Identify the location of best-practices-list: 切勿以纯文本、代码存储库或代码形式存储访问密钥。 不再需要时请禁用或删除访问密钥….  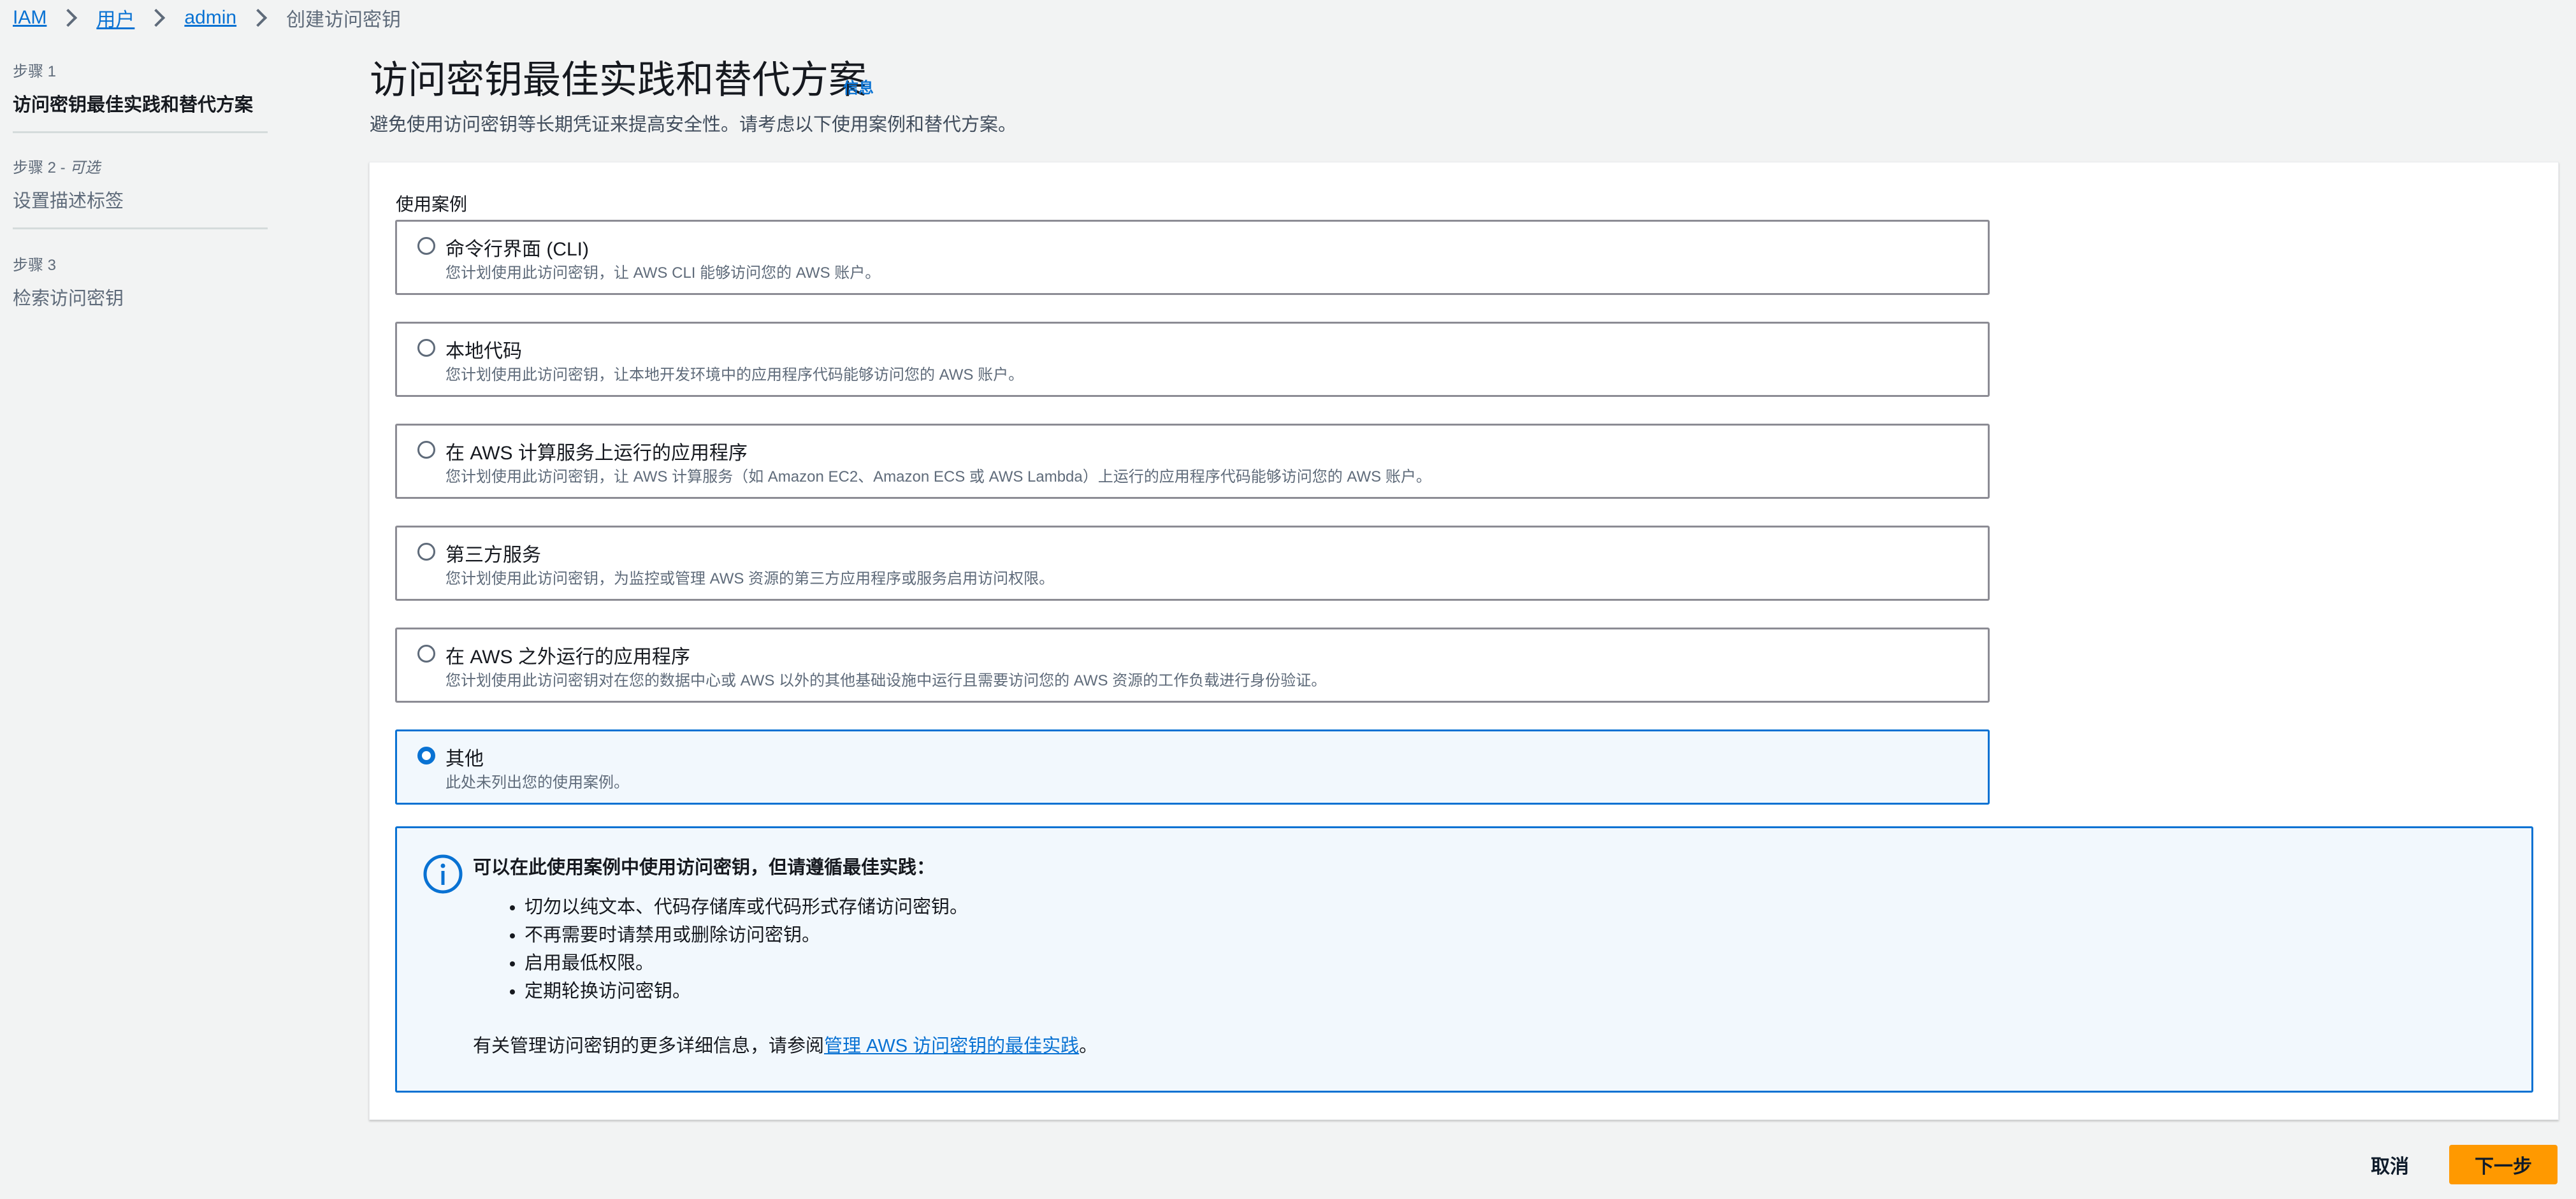
(730, 949).